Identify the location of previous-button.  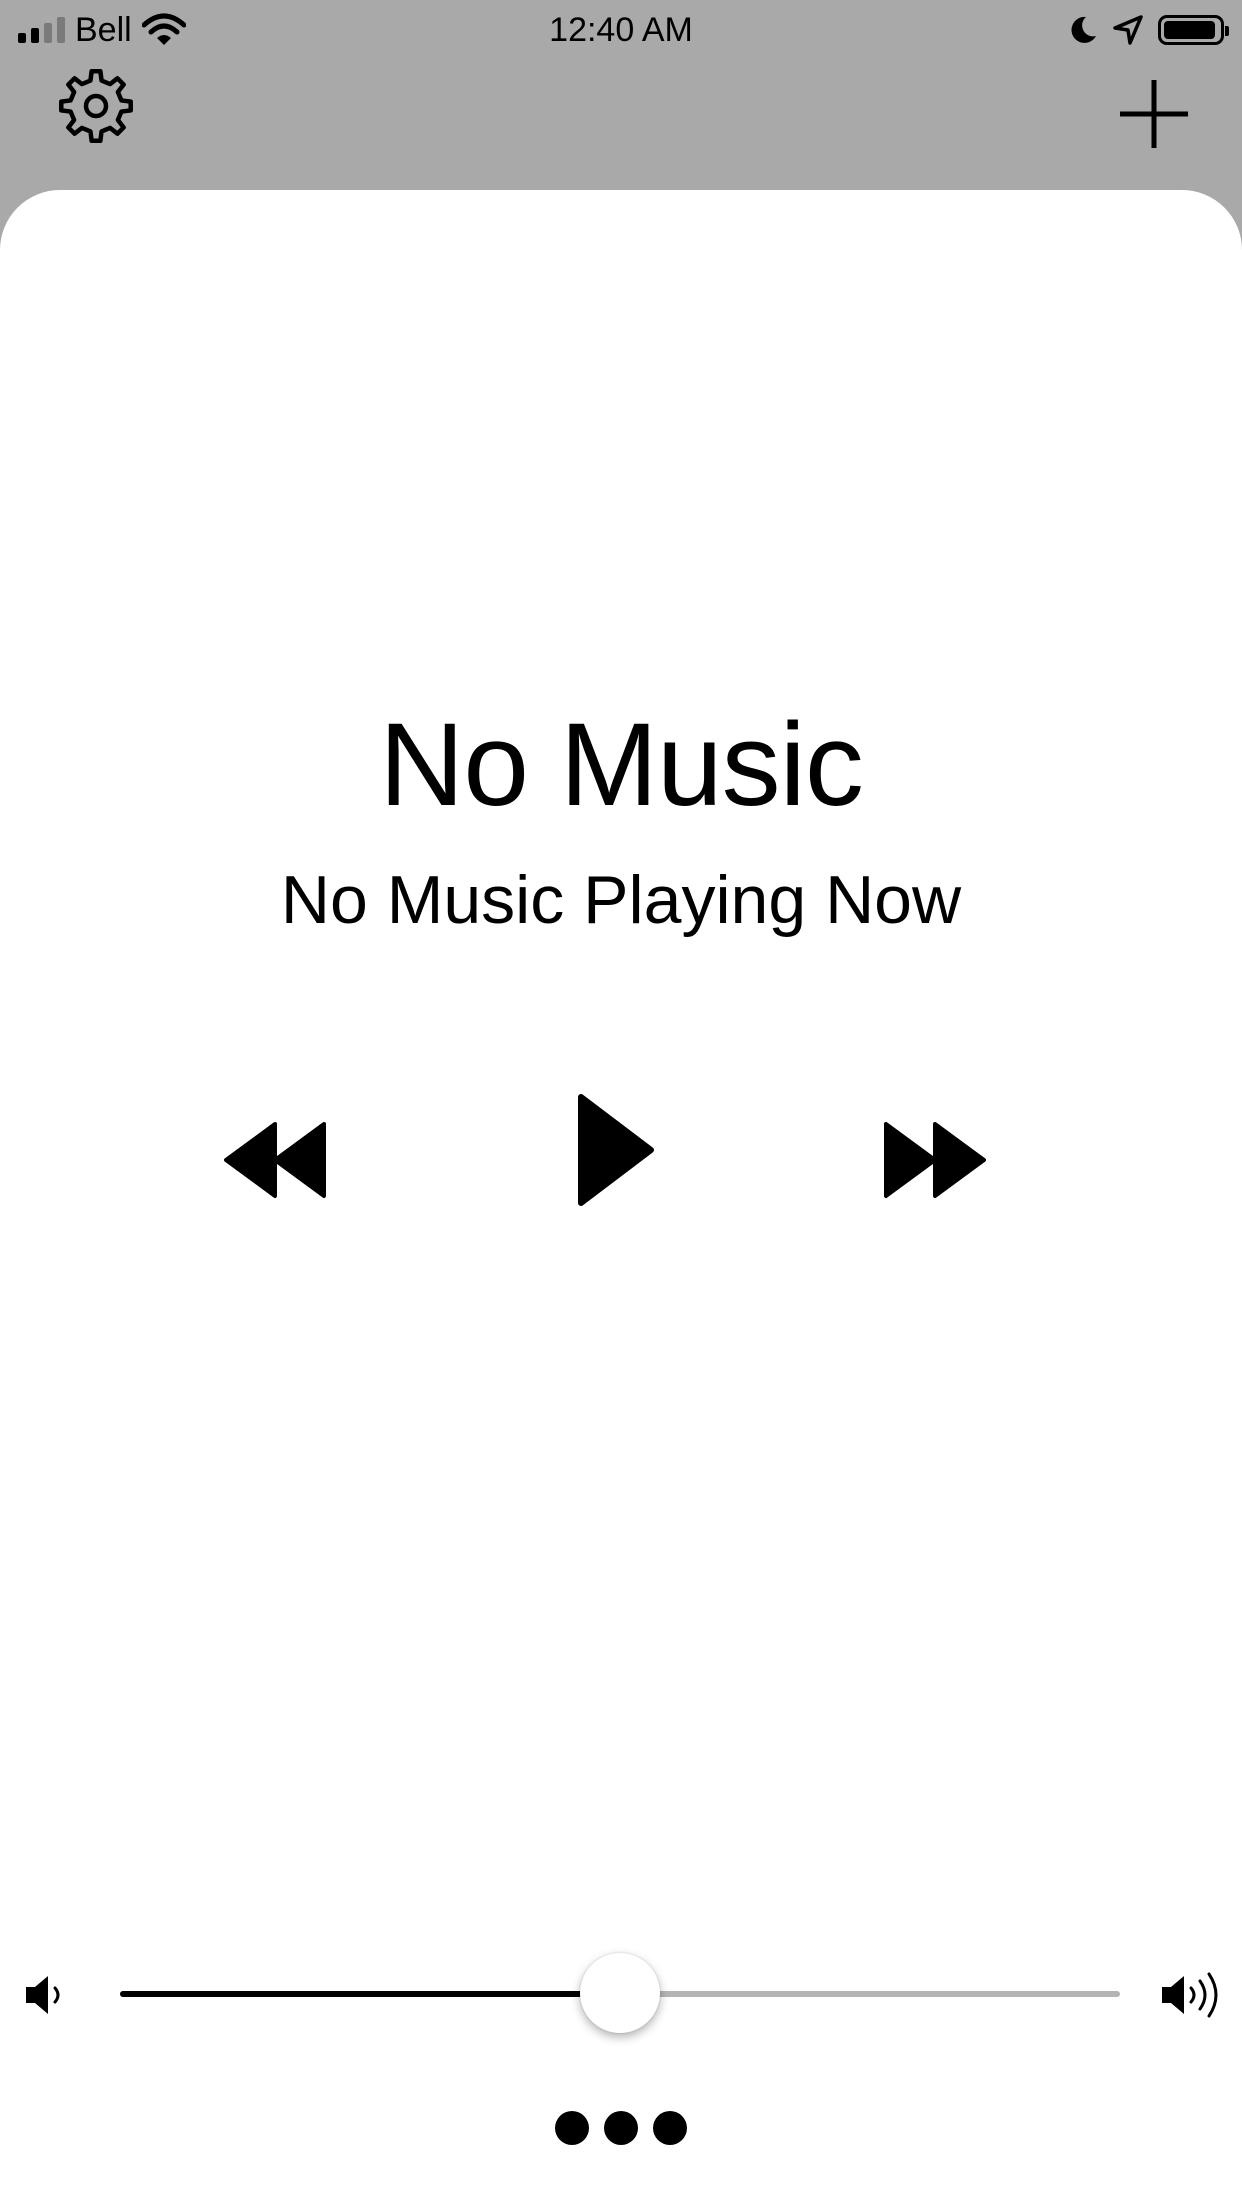
(275, 1160).